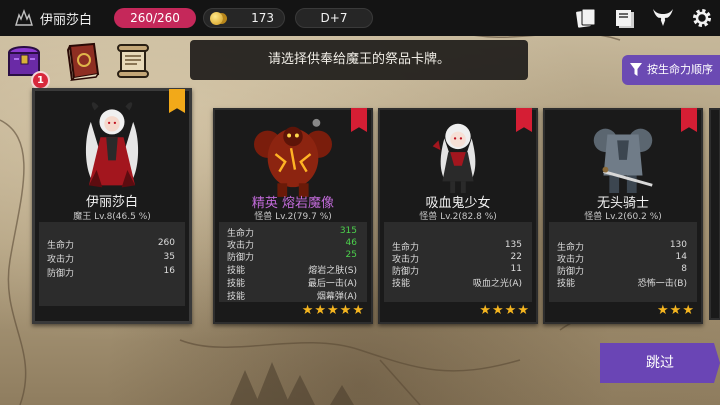 Image resolution: width=720 pixels, height=405 pixels. Describe the element at coordinates (351, 243) in the screenshot. I see `stat-value: 46` at that location.